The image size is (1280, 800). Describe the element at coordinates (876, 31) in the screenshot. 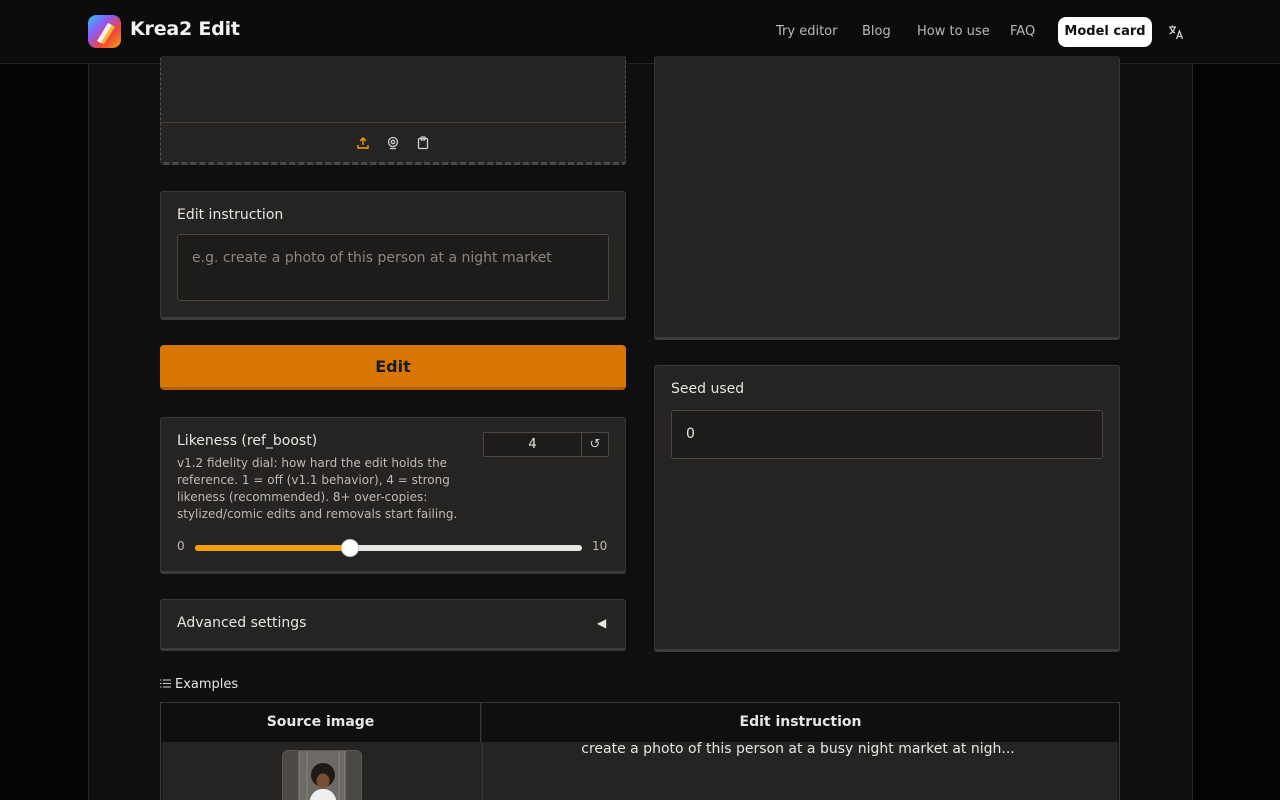

I see `nav-blog: Blog` at that location.